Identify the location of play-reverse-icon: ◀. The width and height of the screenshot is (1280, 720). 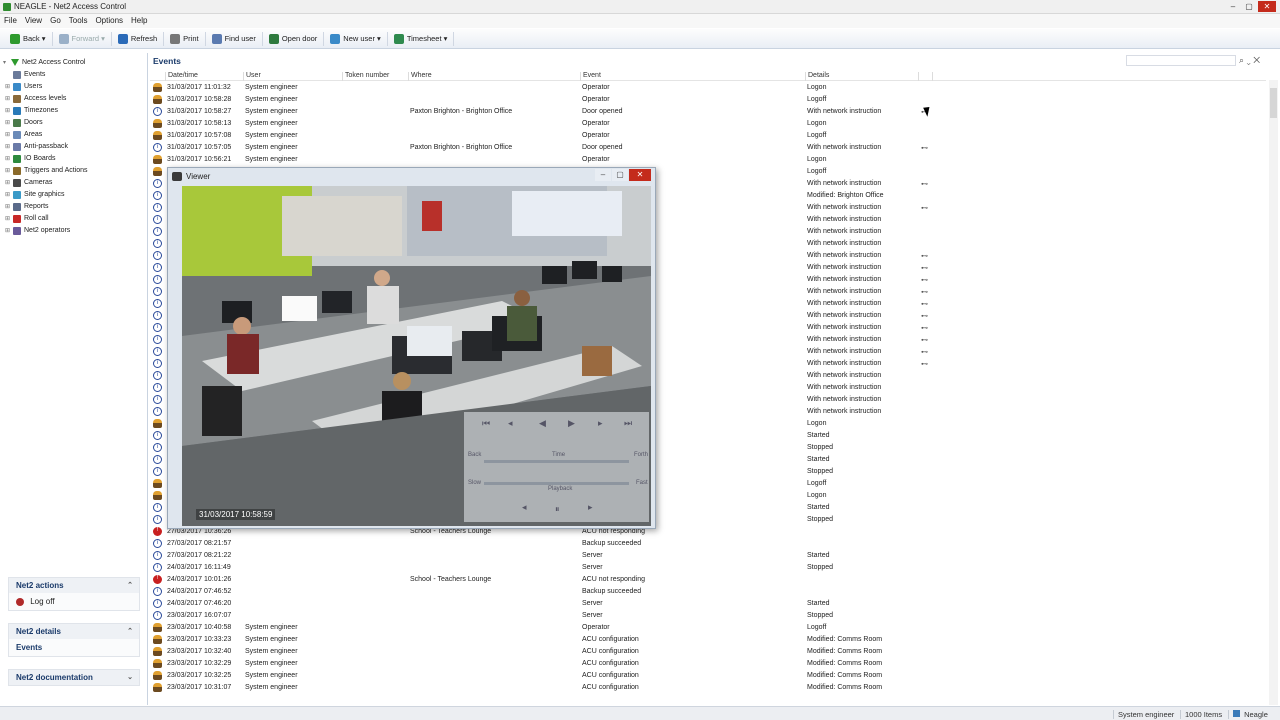
(542, 423).